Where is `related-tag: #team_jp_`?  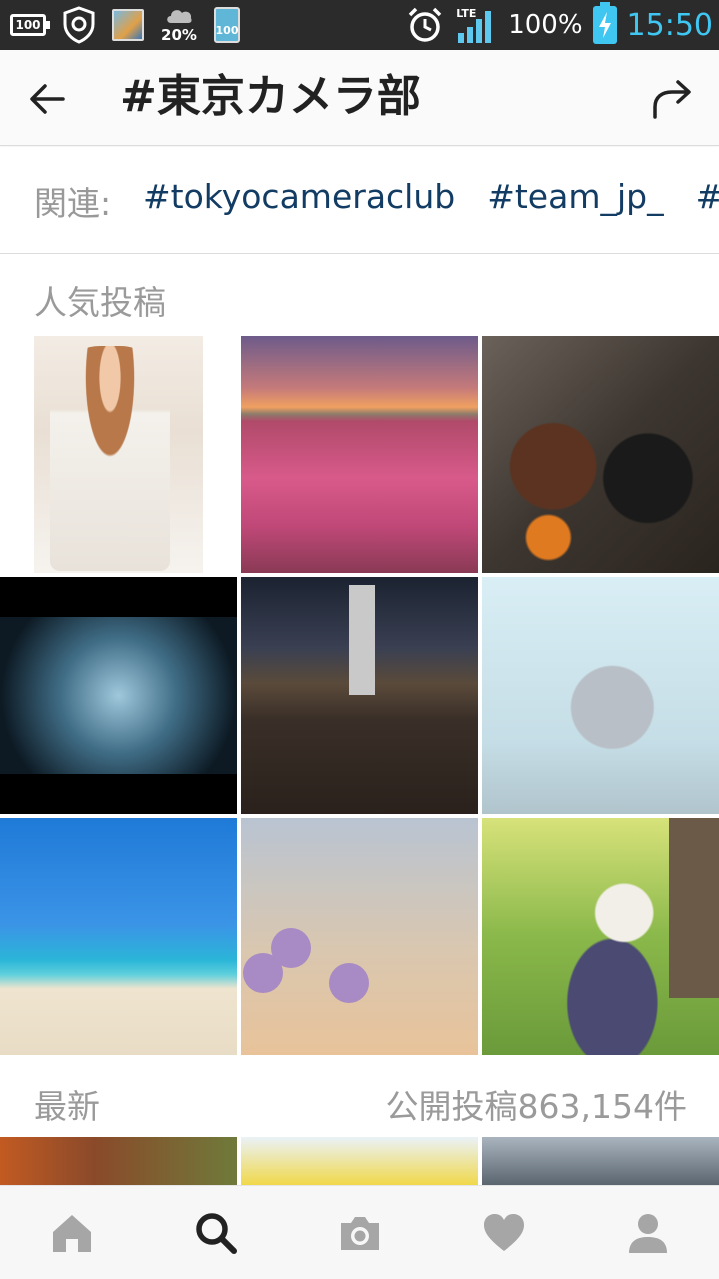
related-tag: #team_jp_ is located at coordinates (575, 196).